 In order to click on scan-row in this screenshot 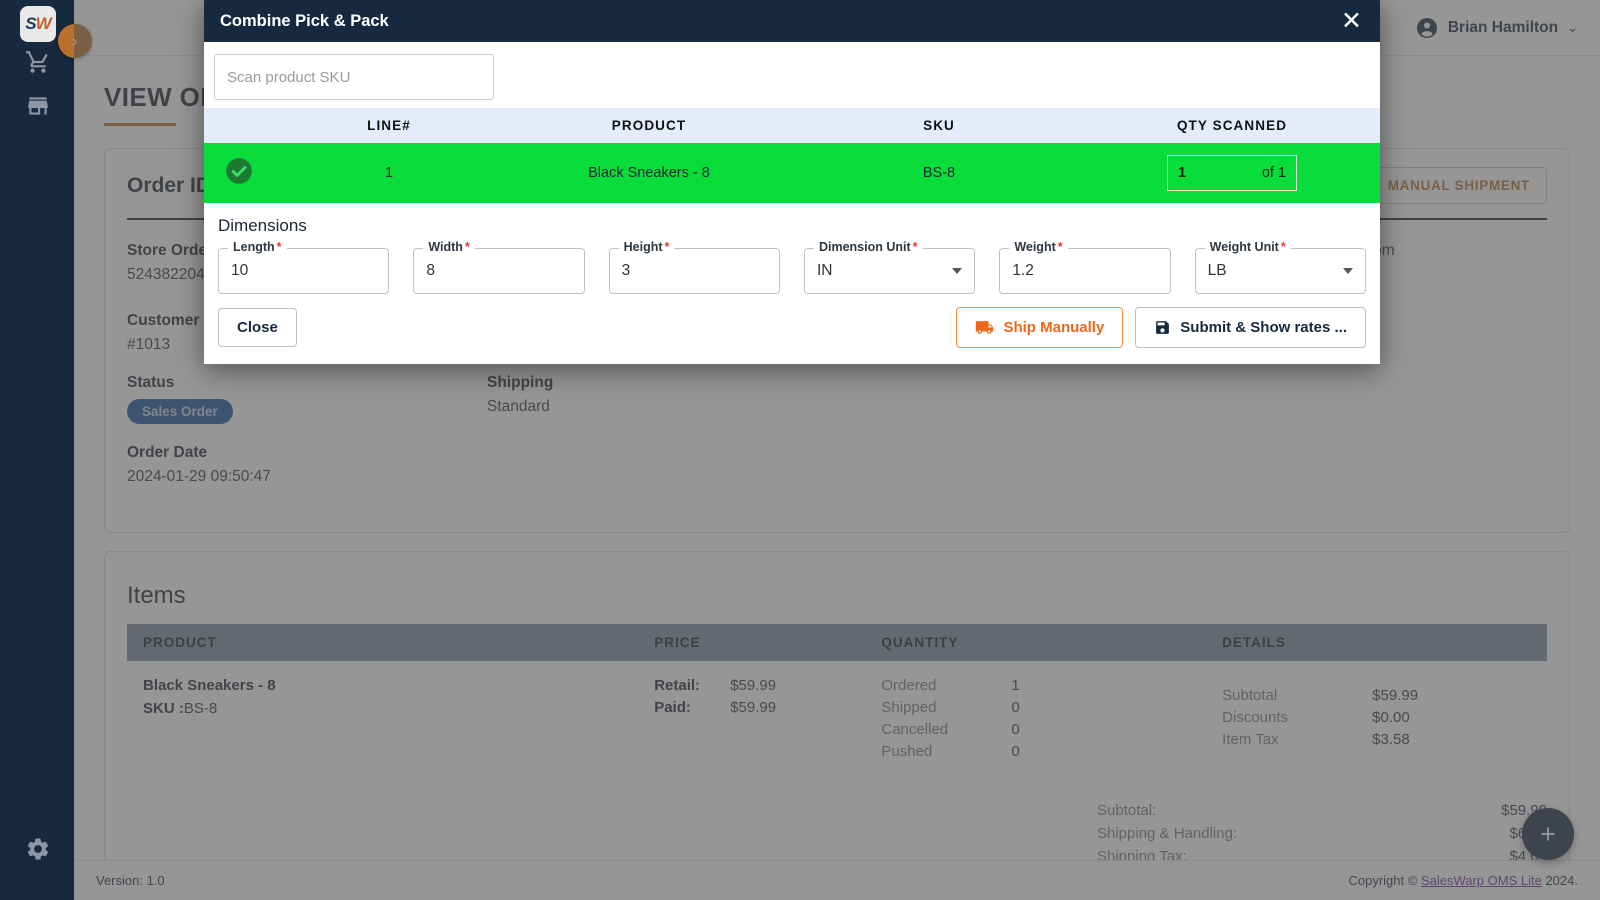, I will do `click(792, 75)`.